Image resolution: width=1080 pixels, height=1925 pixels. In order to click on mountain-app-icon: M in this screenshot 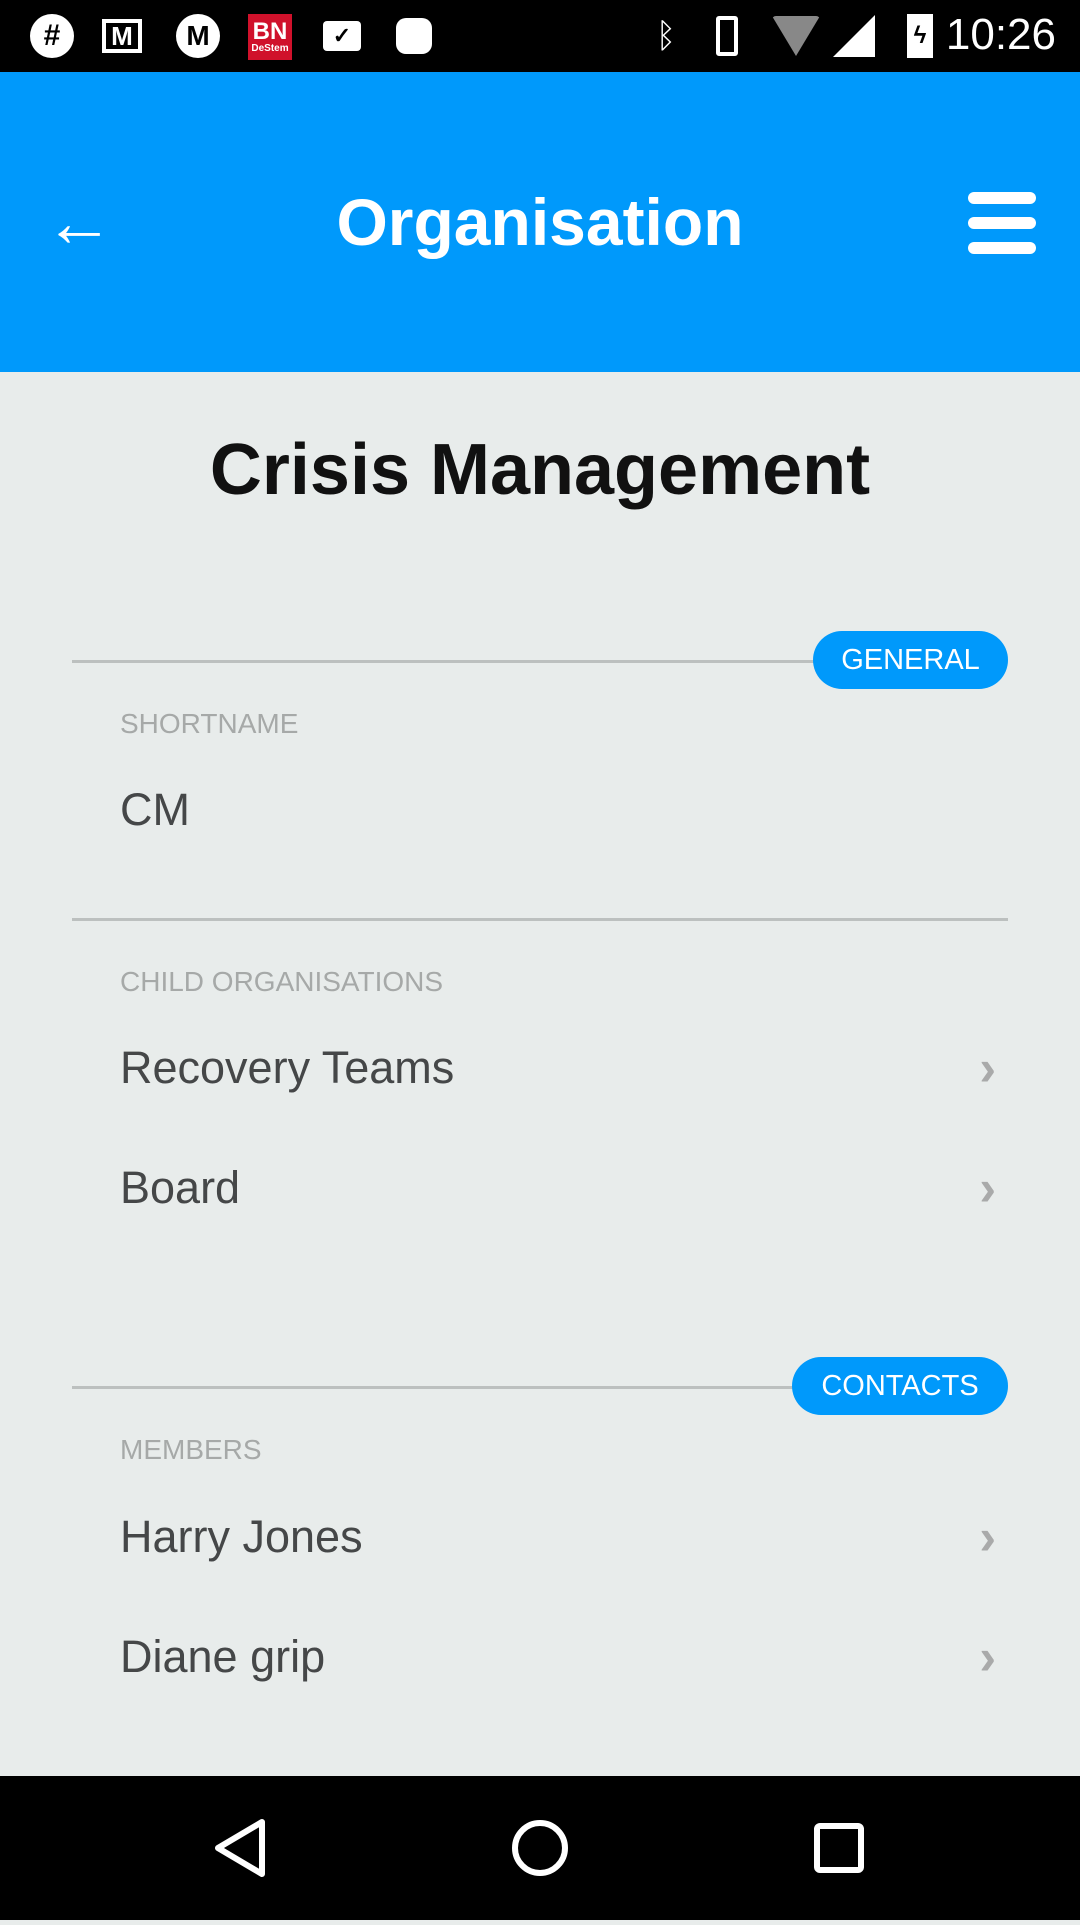, I will do `click(198, 36)`.